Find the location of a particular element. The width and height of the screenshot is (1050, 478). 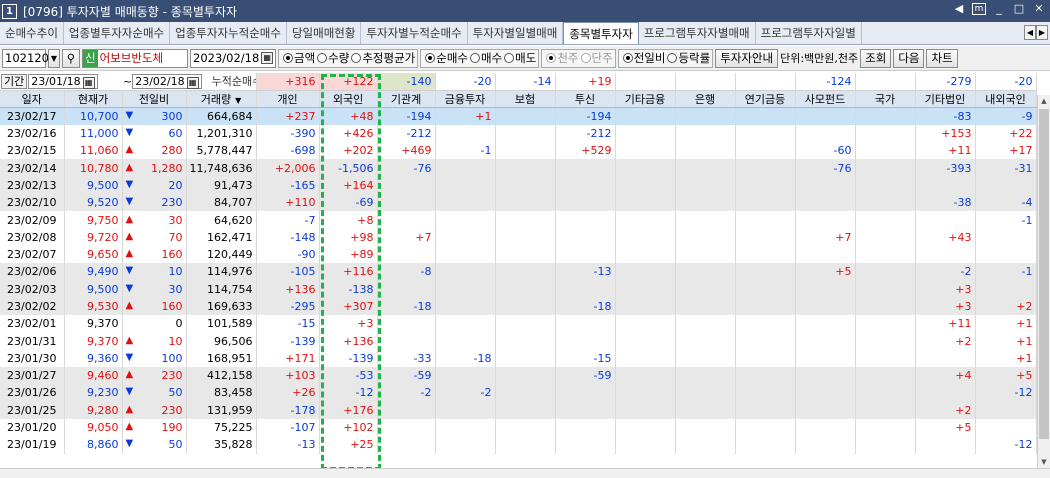

tab-4: 당일매매현황 is located at coordinates (324, 33).